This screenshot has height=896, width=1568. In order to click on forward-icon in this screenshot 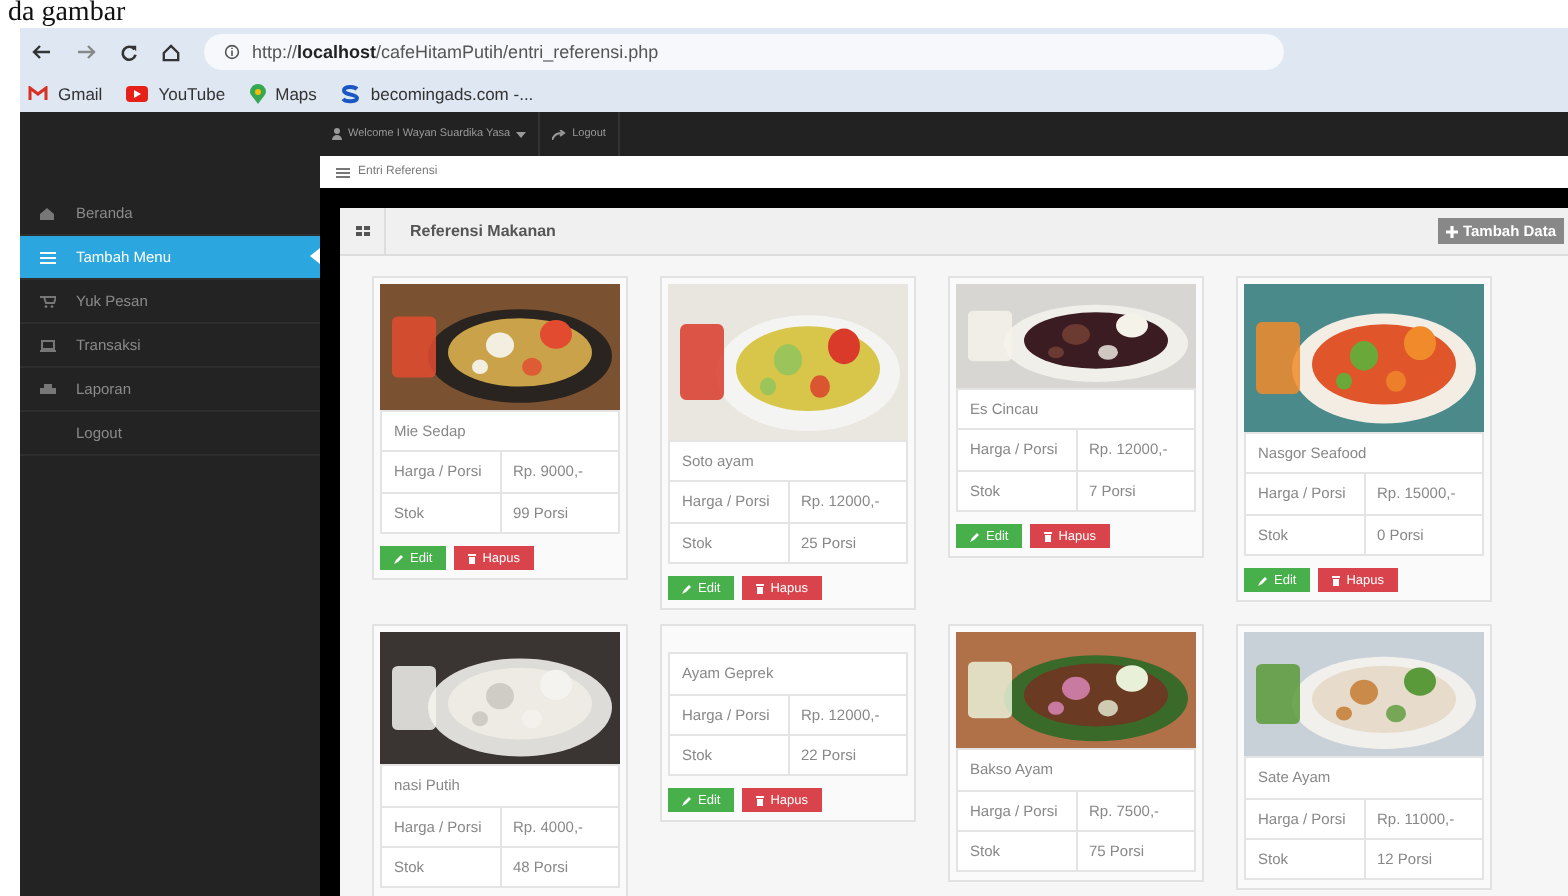, I will do `click(86, 52)`.